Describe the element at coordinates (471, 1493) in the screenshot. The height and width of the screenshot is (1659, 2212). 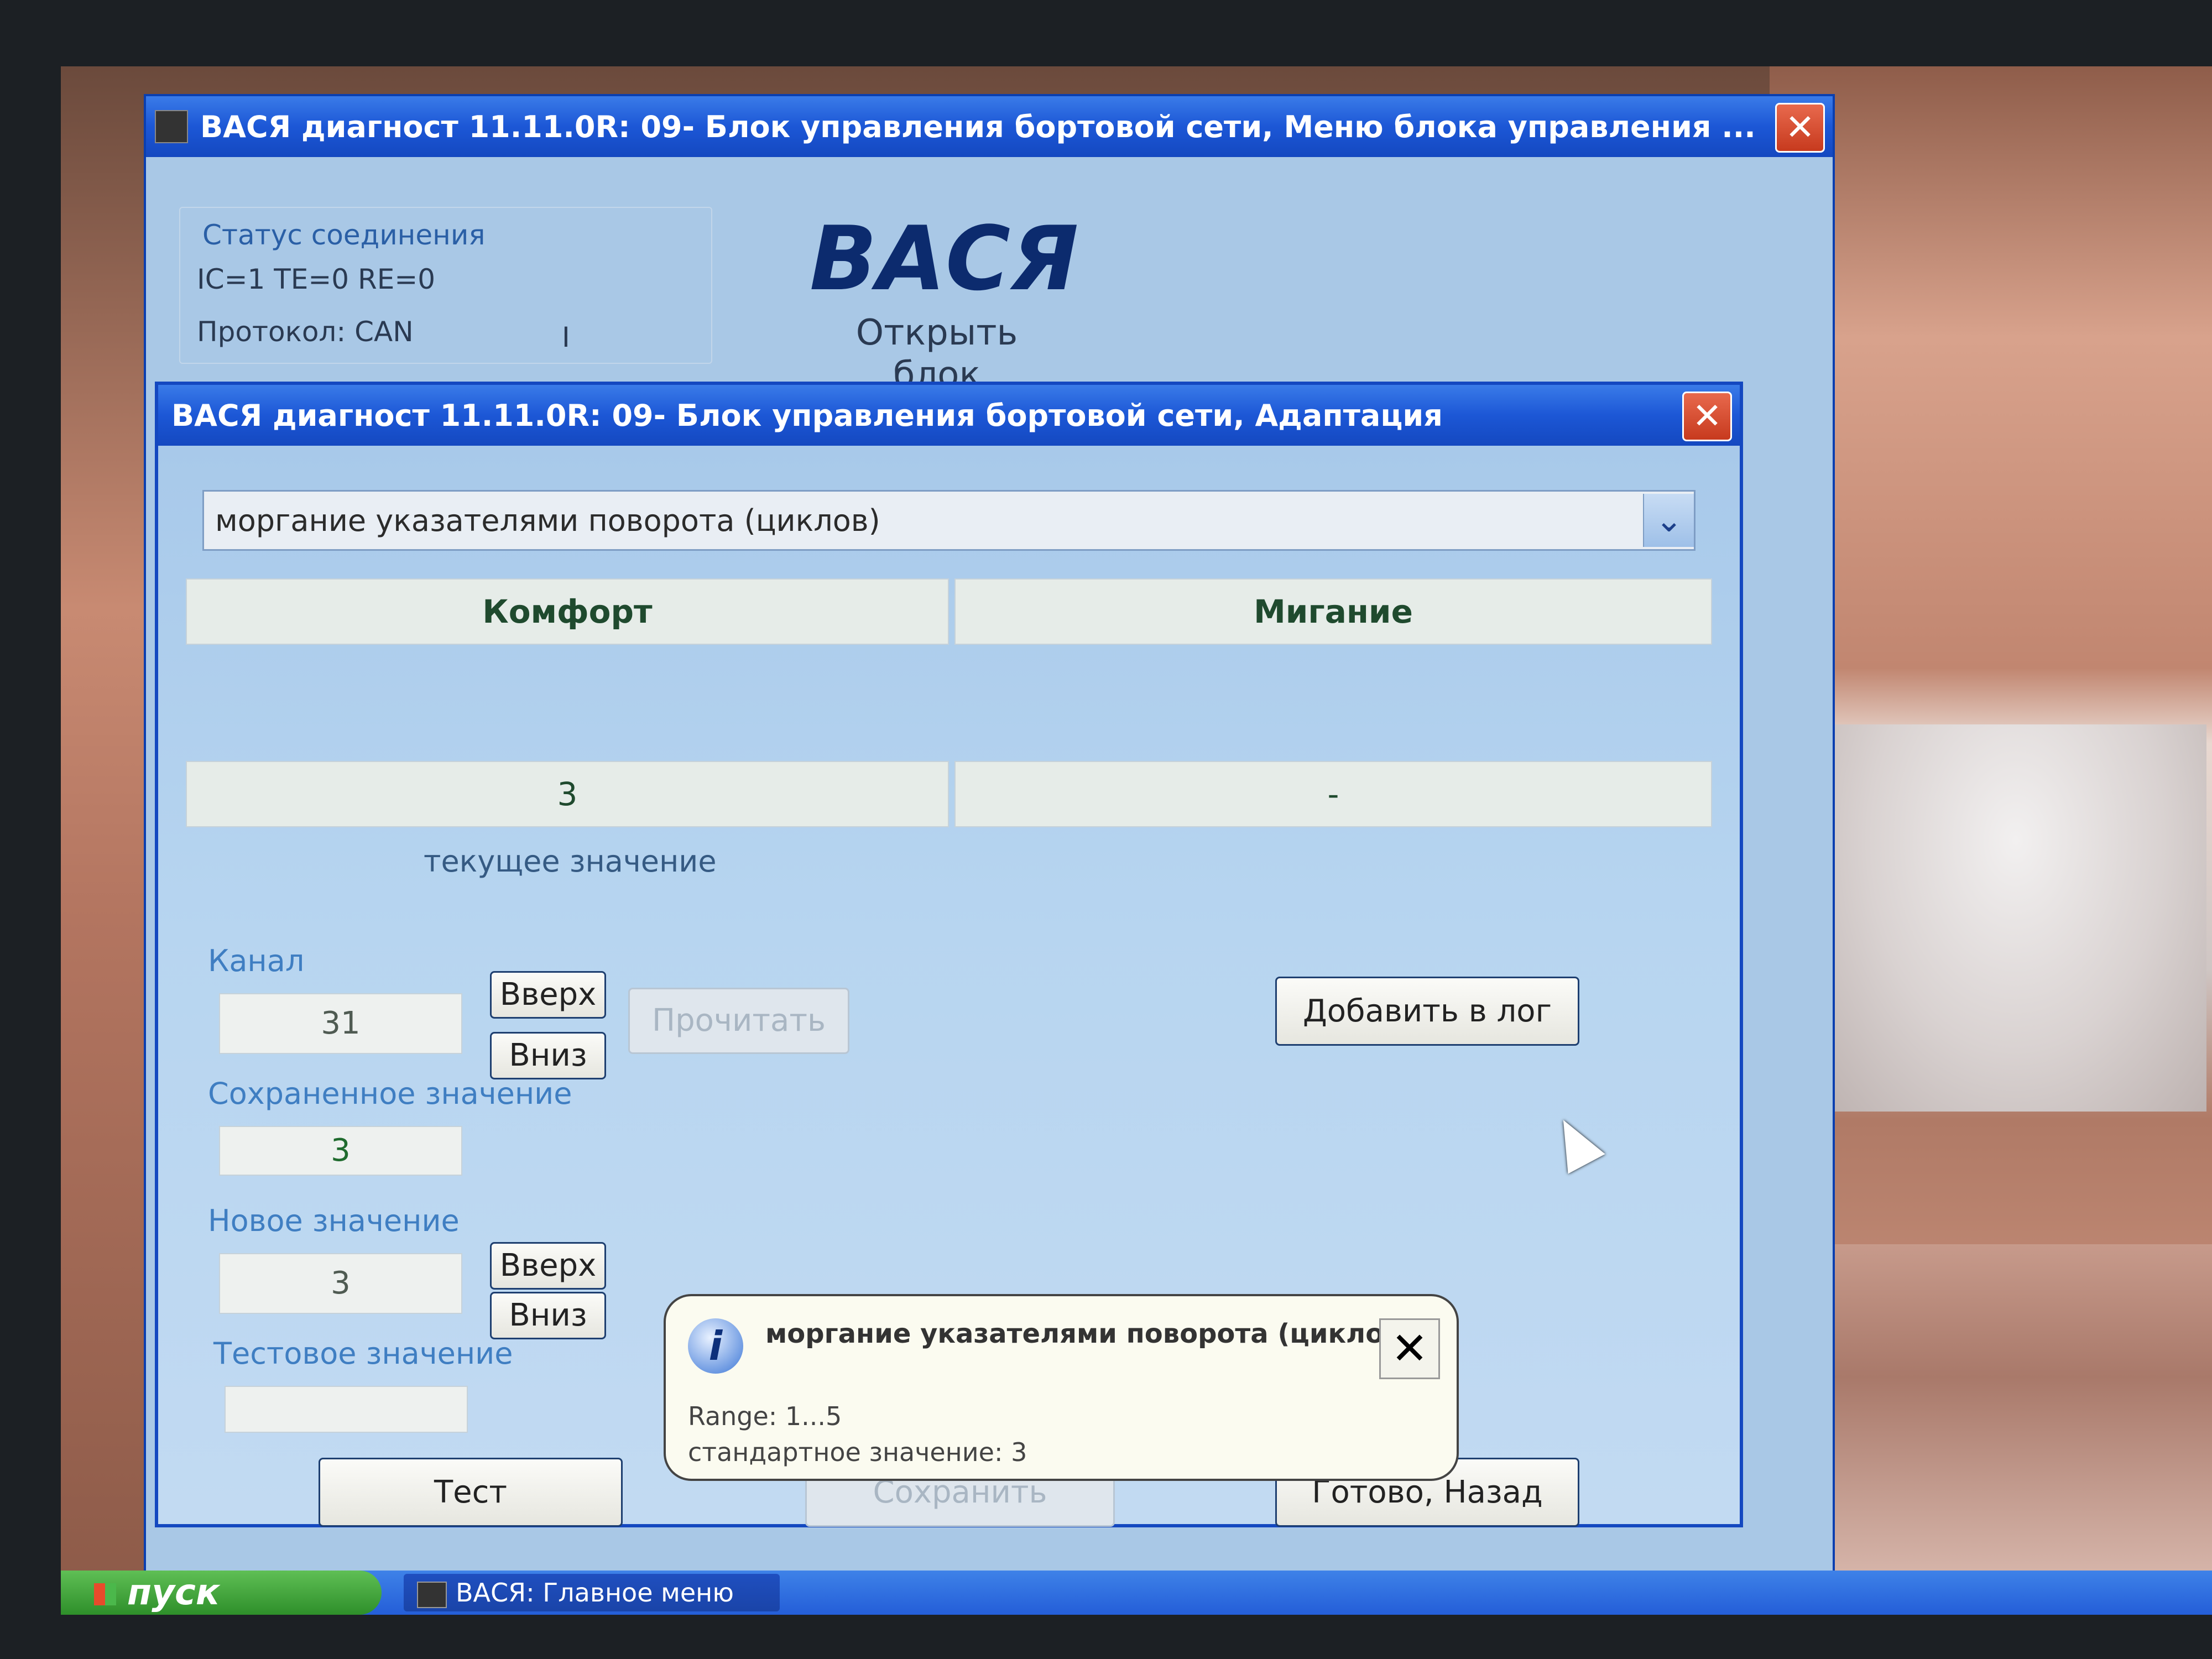
I see `test-button: Тест` at that location.